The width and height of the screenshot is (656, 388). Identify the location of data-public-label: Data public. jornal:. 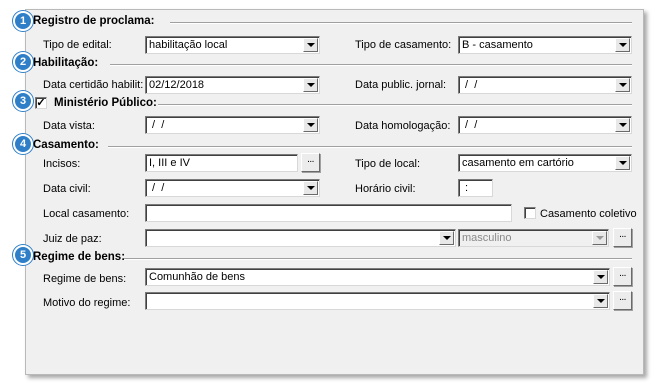
(401, 85).